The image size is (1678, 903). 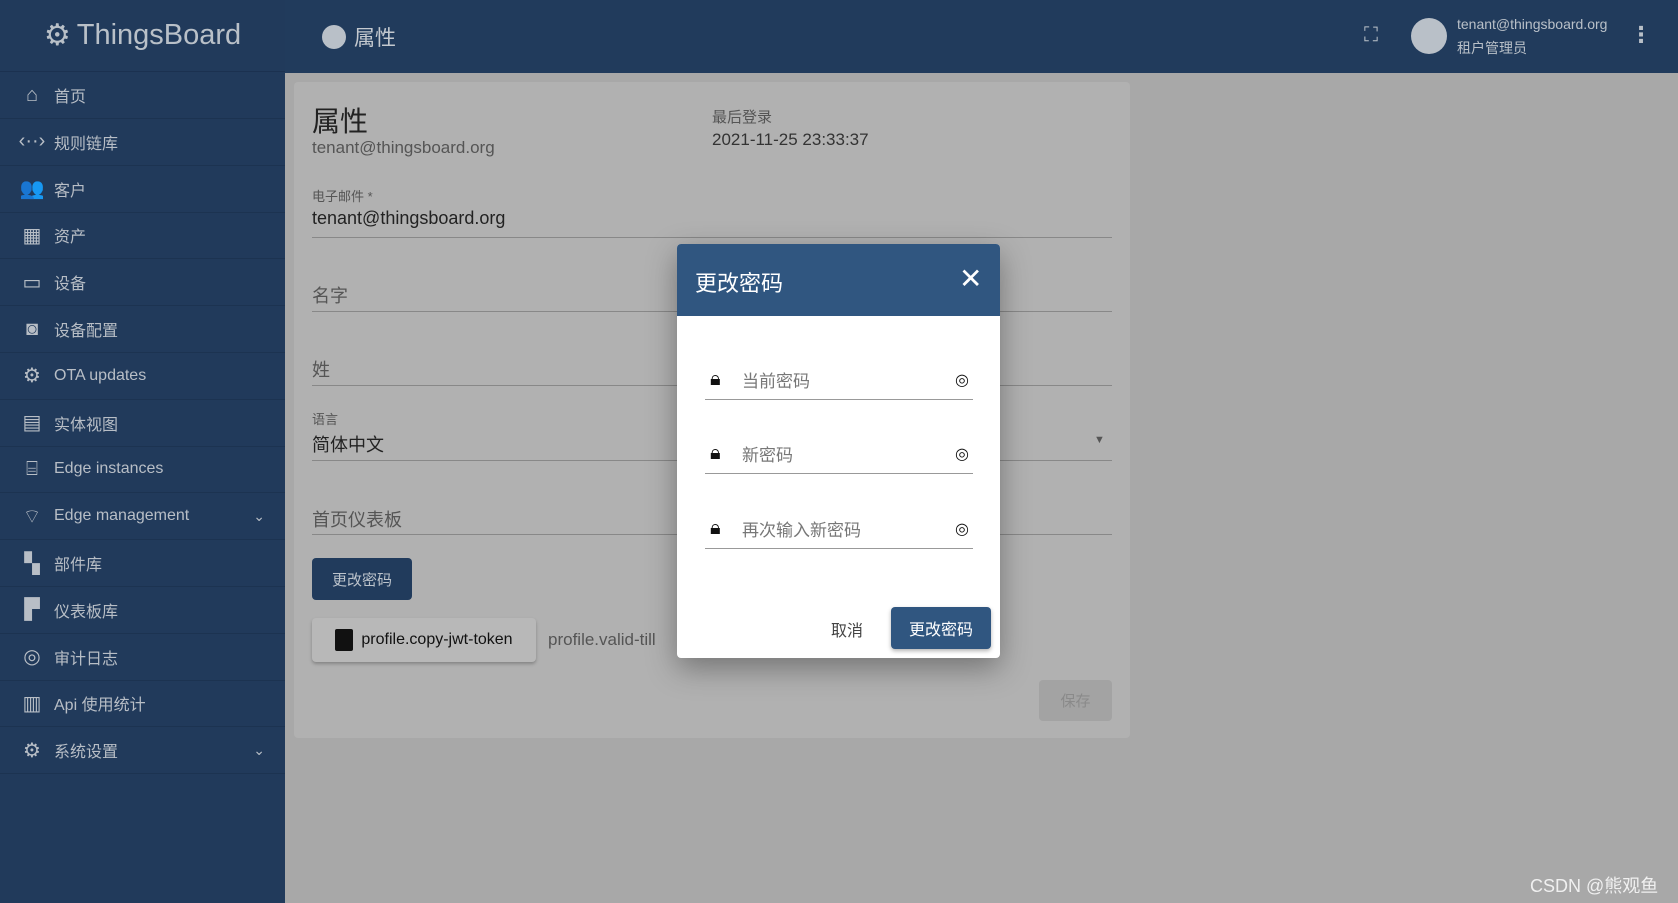 What do you see at coordinates (321, 369) in the screenshot?
I see `last-name-input: 姓` at bounding box center [321, 369].